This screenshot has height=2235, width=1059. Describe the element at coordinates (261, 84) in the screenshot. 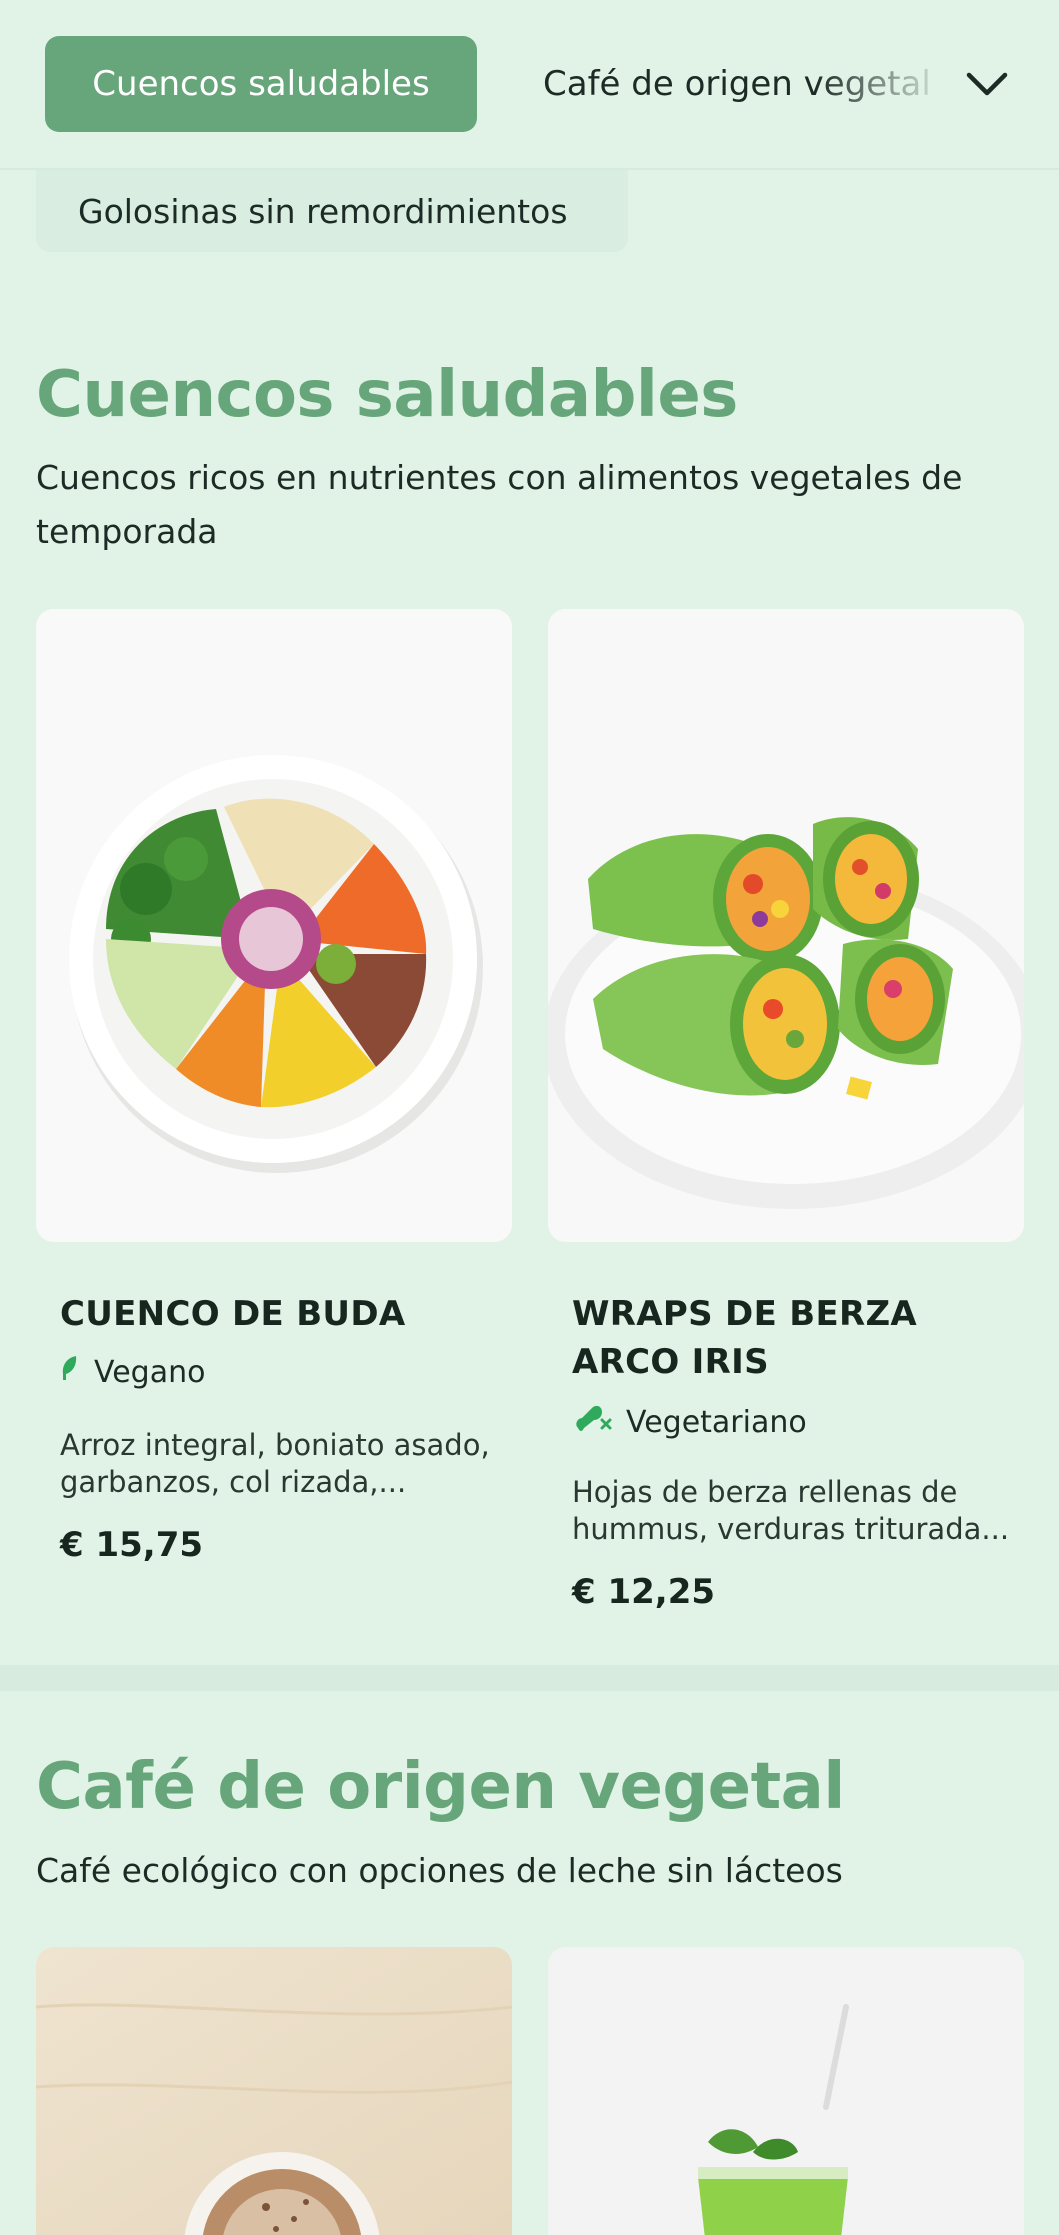

I see `category-chip-cuencos: Cuencos saludables` at that location.